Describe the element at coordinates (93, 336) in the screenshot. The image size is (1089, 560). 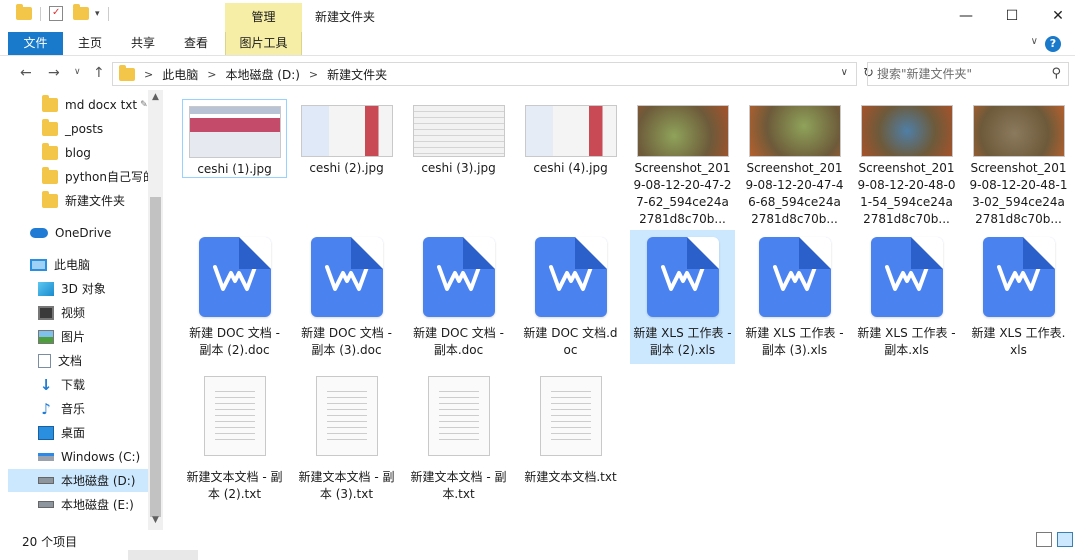
I see `sidebar-item-pictures: 图片` at that location.